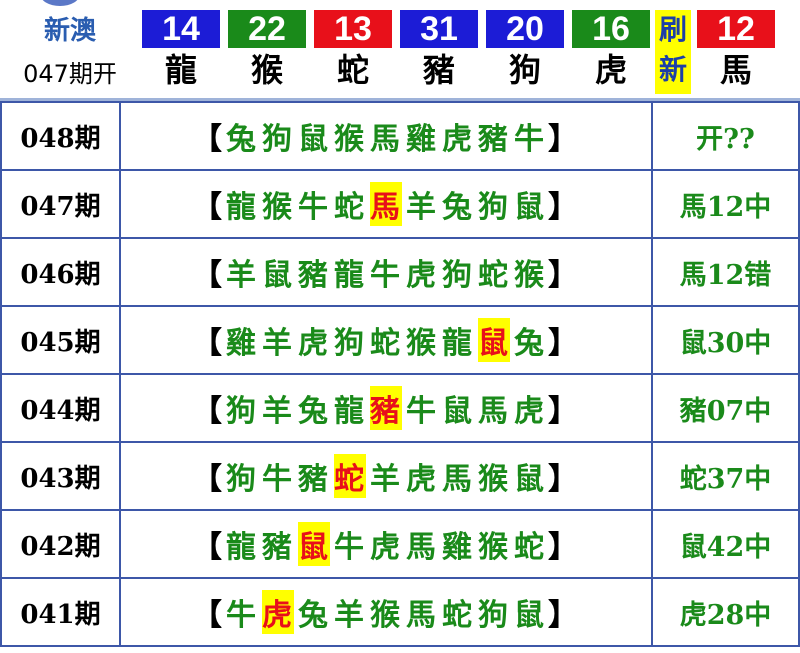  Describe the element at coordinates (611, 50) in the screenshot. I see `draw-ball: 16 虎` at that location.